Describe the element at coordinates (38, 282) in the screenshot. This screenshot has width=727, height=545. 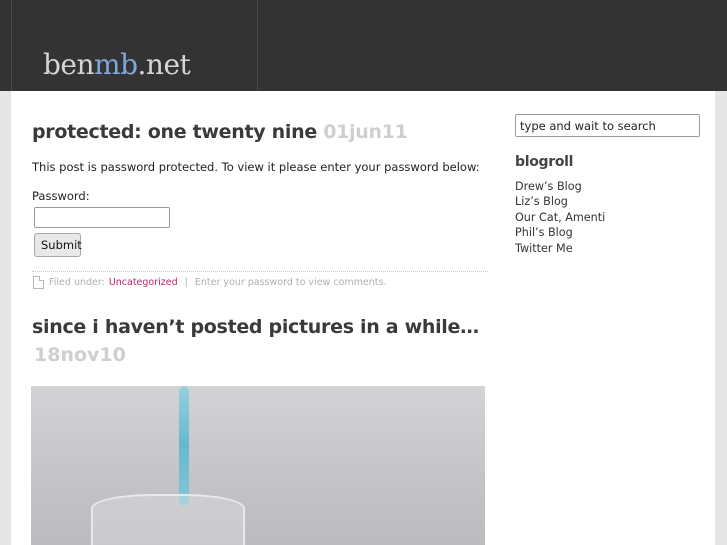
I see `document-icon` at that location.